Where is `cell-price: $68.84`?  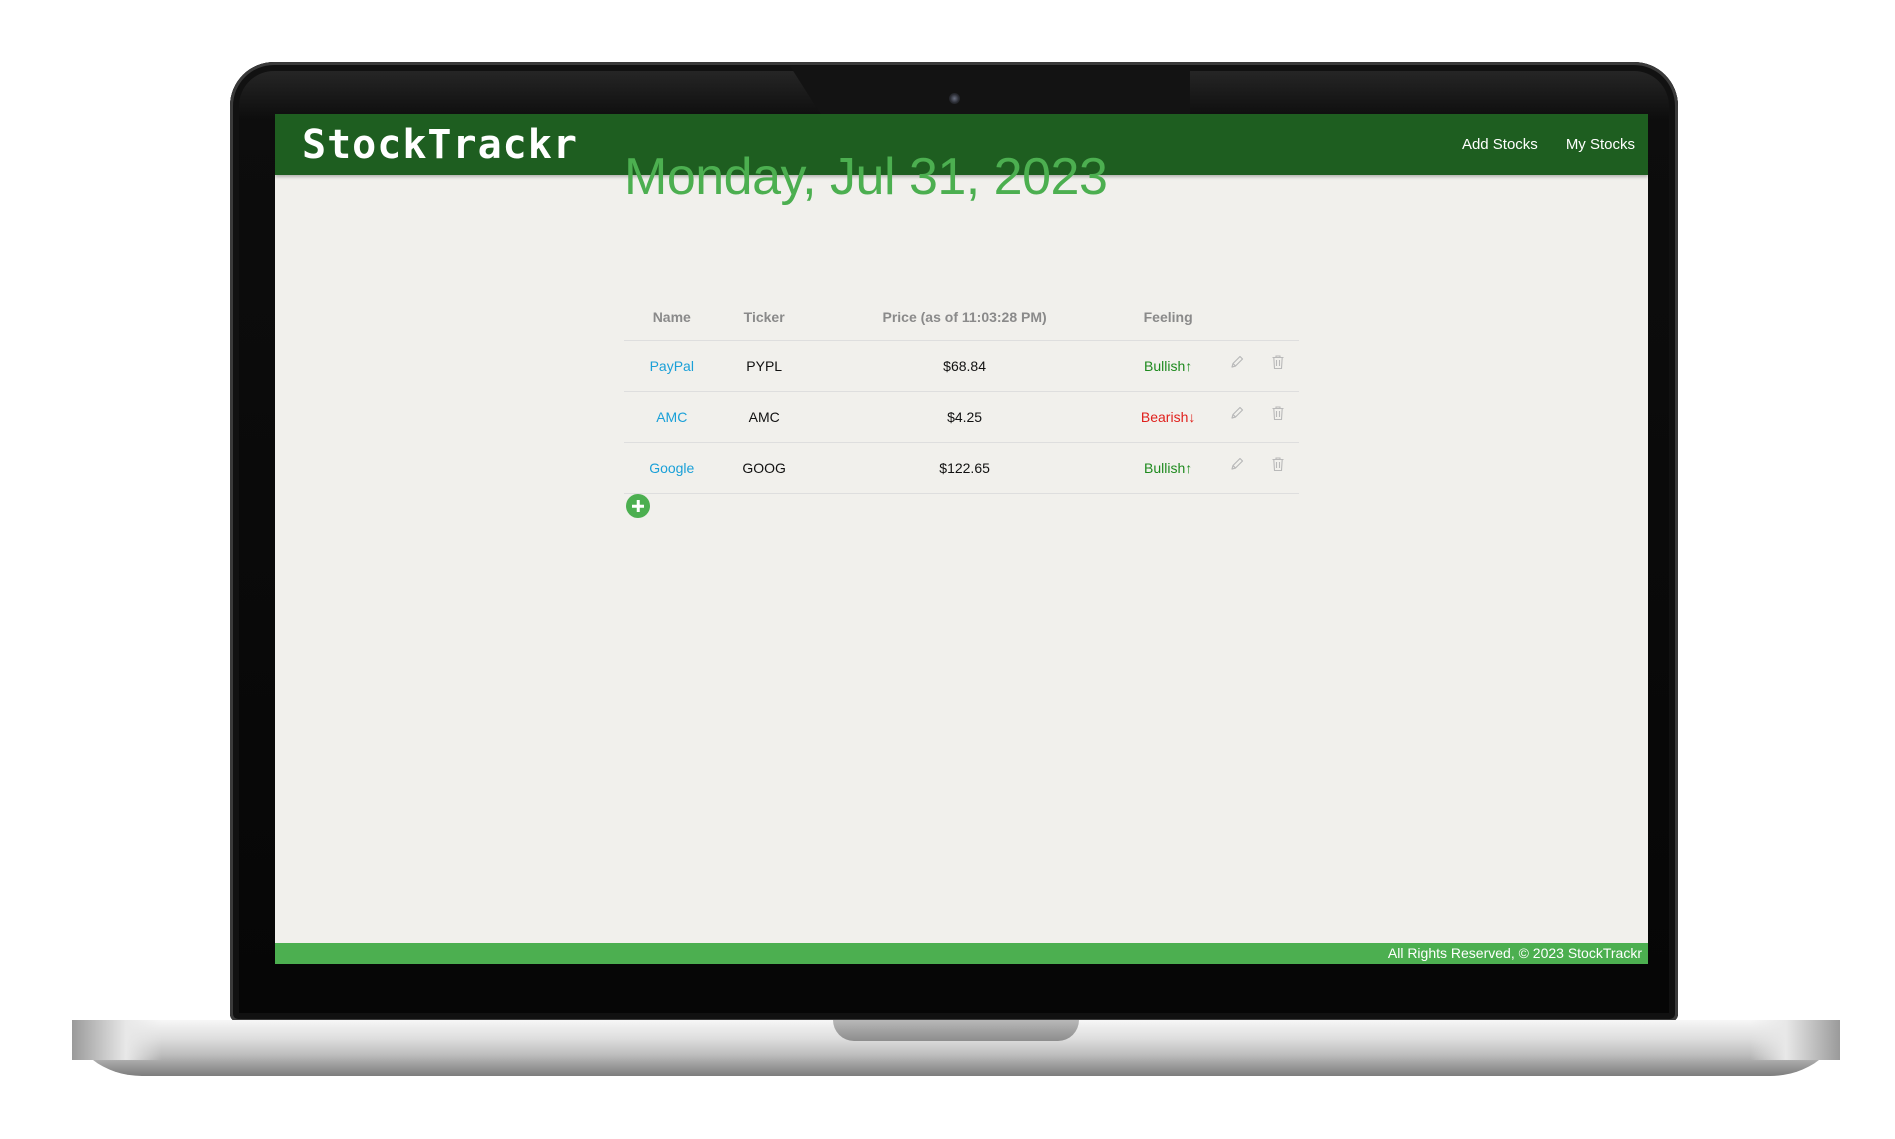 cell-price: $68.84 is located at coordinates (964, 366).